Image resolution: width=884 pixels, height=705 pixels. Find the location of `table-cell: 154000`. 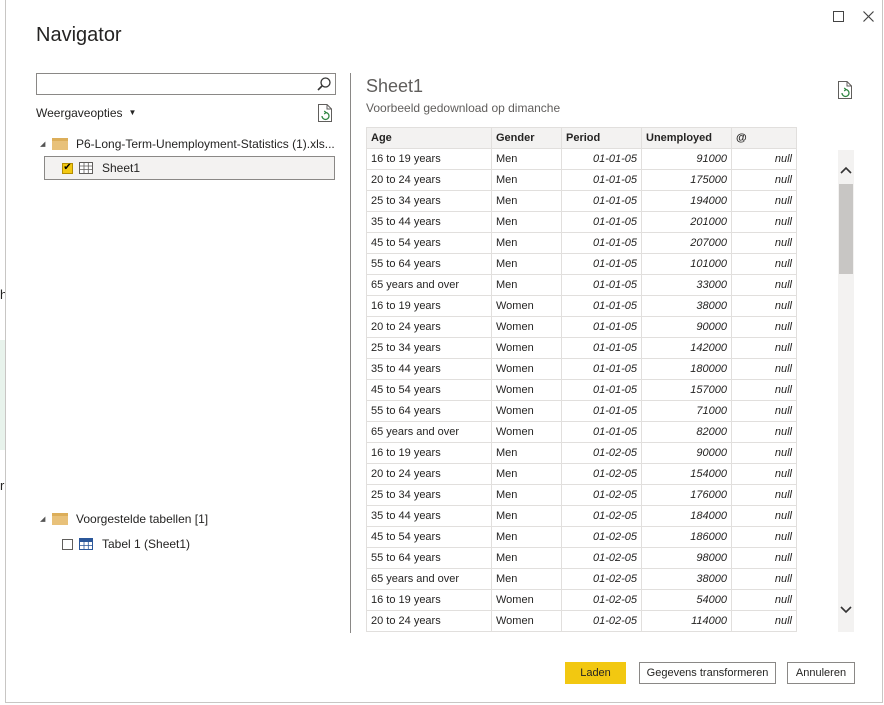

table-cell: 154000 is located at coordinates (686, 474).